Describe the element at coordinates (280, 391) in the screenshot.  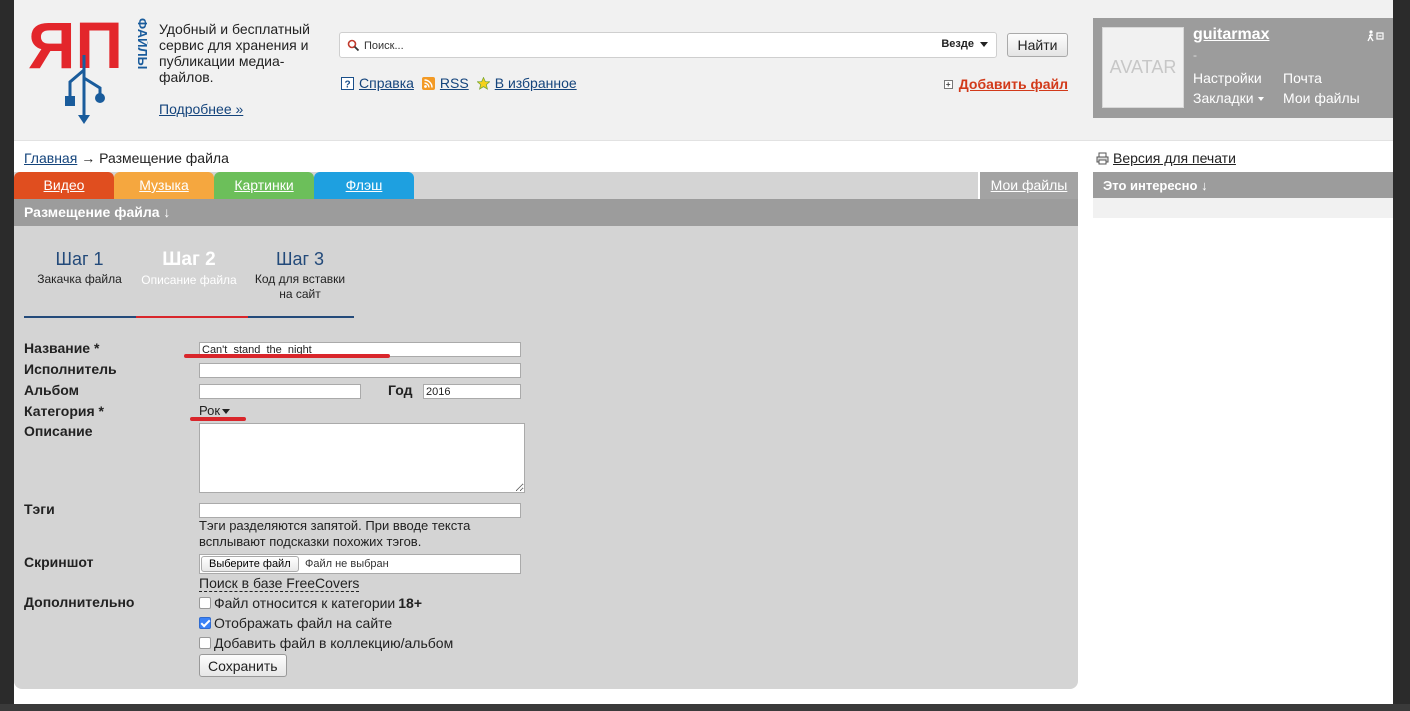
I see `album-input` at that location.